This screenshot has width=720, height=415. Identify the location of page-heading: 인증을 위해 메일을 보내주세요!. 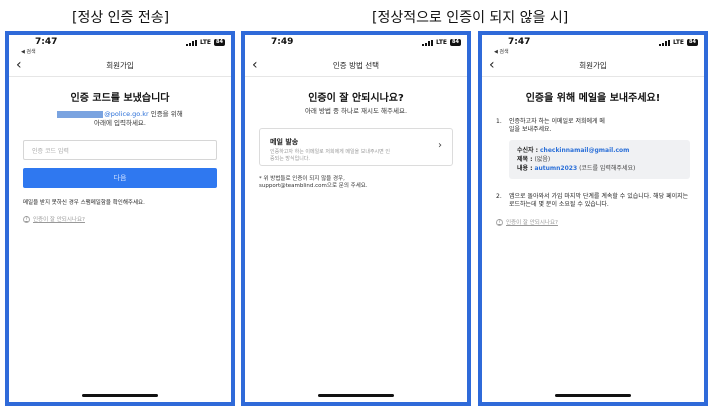
(593, 98).